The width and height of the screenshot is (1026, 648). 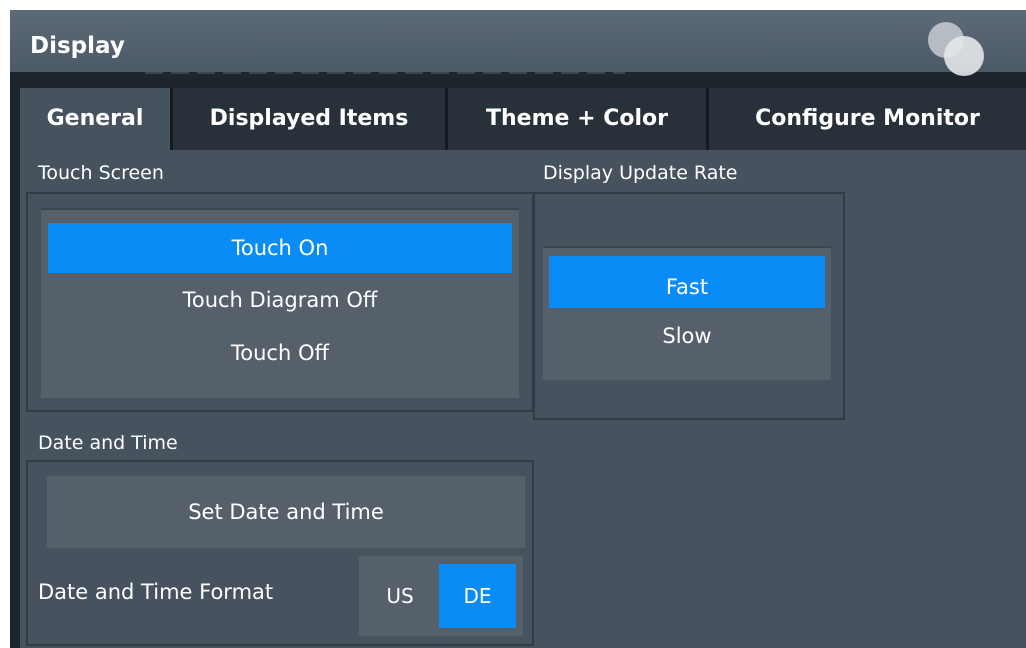 What do you see at coordinates (640, 173) in the screenshot?
I see `display-update-rate-label: Display Update Rate` at bounding box center [640, 173].